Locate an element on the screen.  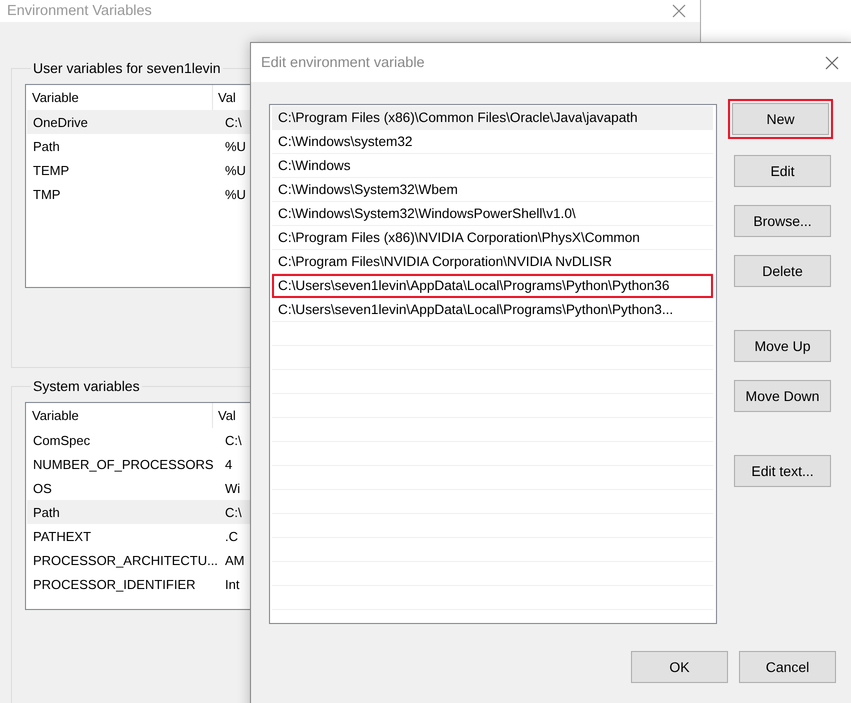
dialog-button: Move Down is located at coordinates (782, 396).